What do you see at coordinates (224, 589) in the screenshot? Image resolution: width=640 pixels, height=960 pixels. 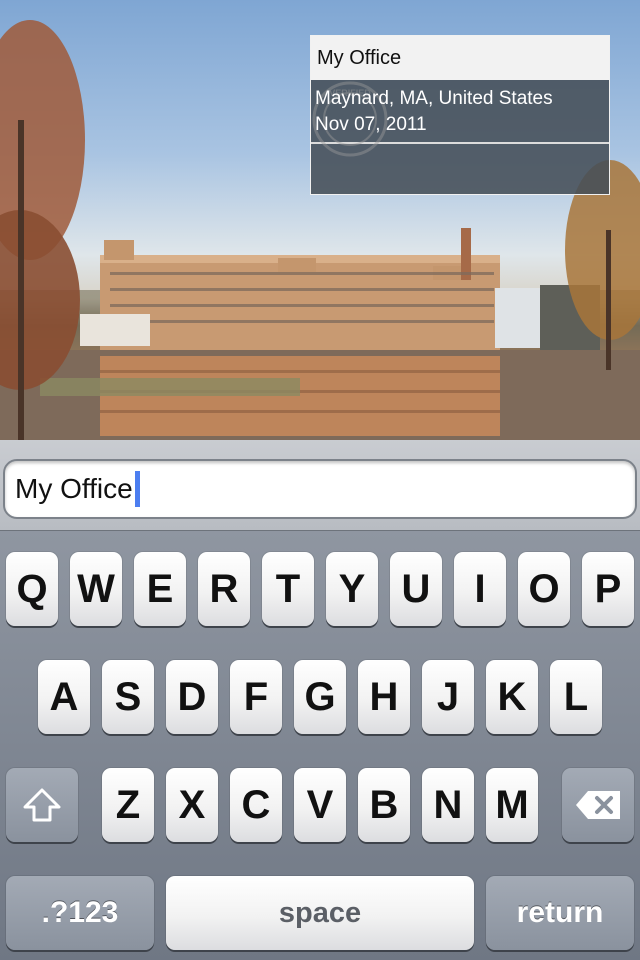 I see `key-r: R` at bounding box center [224, 589].